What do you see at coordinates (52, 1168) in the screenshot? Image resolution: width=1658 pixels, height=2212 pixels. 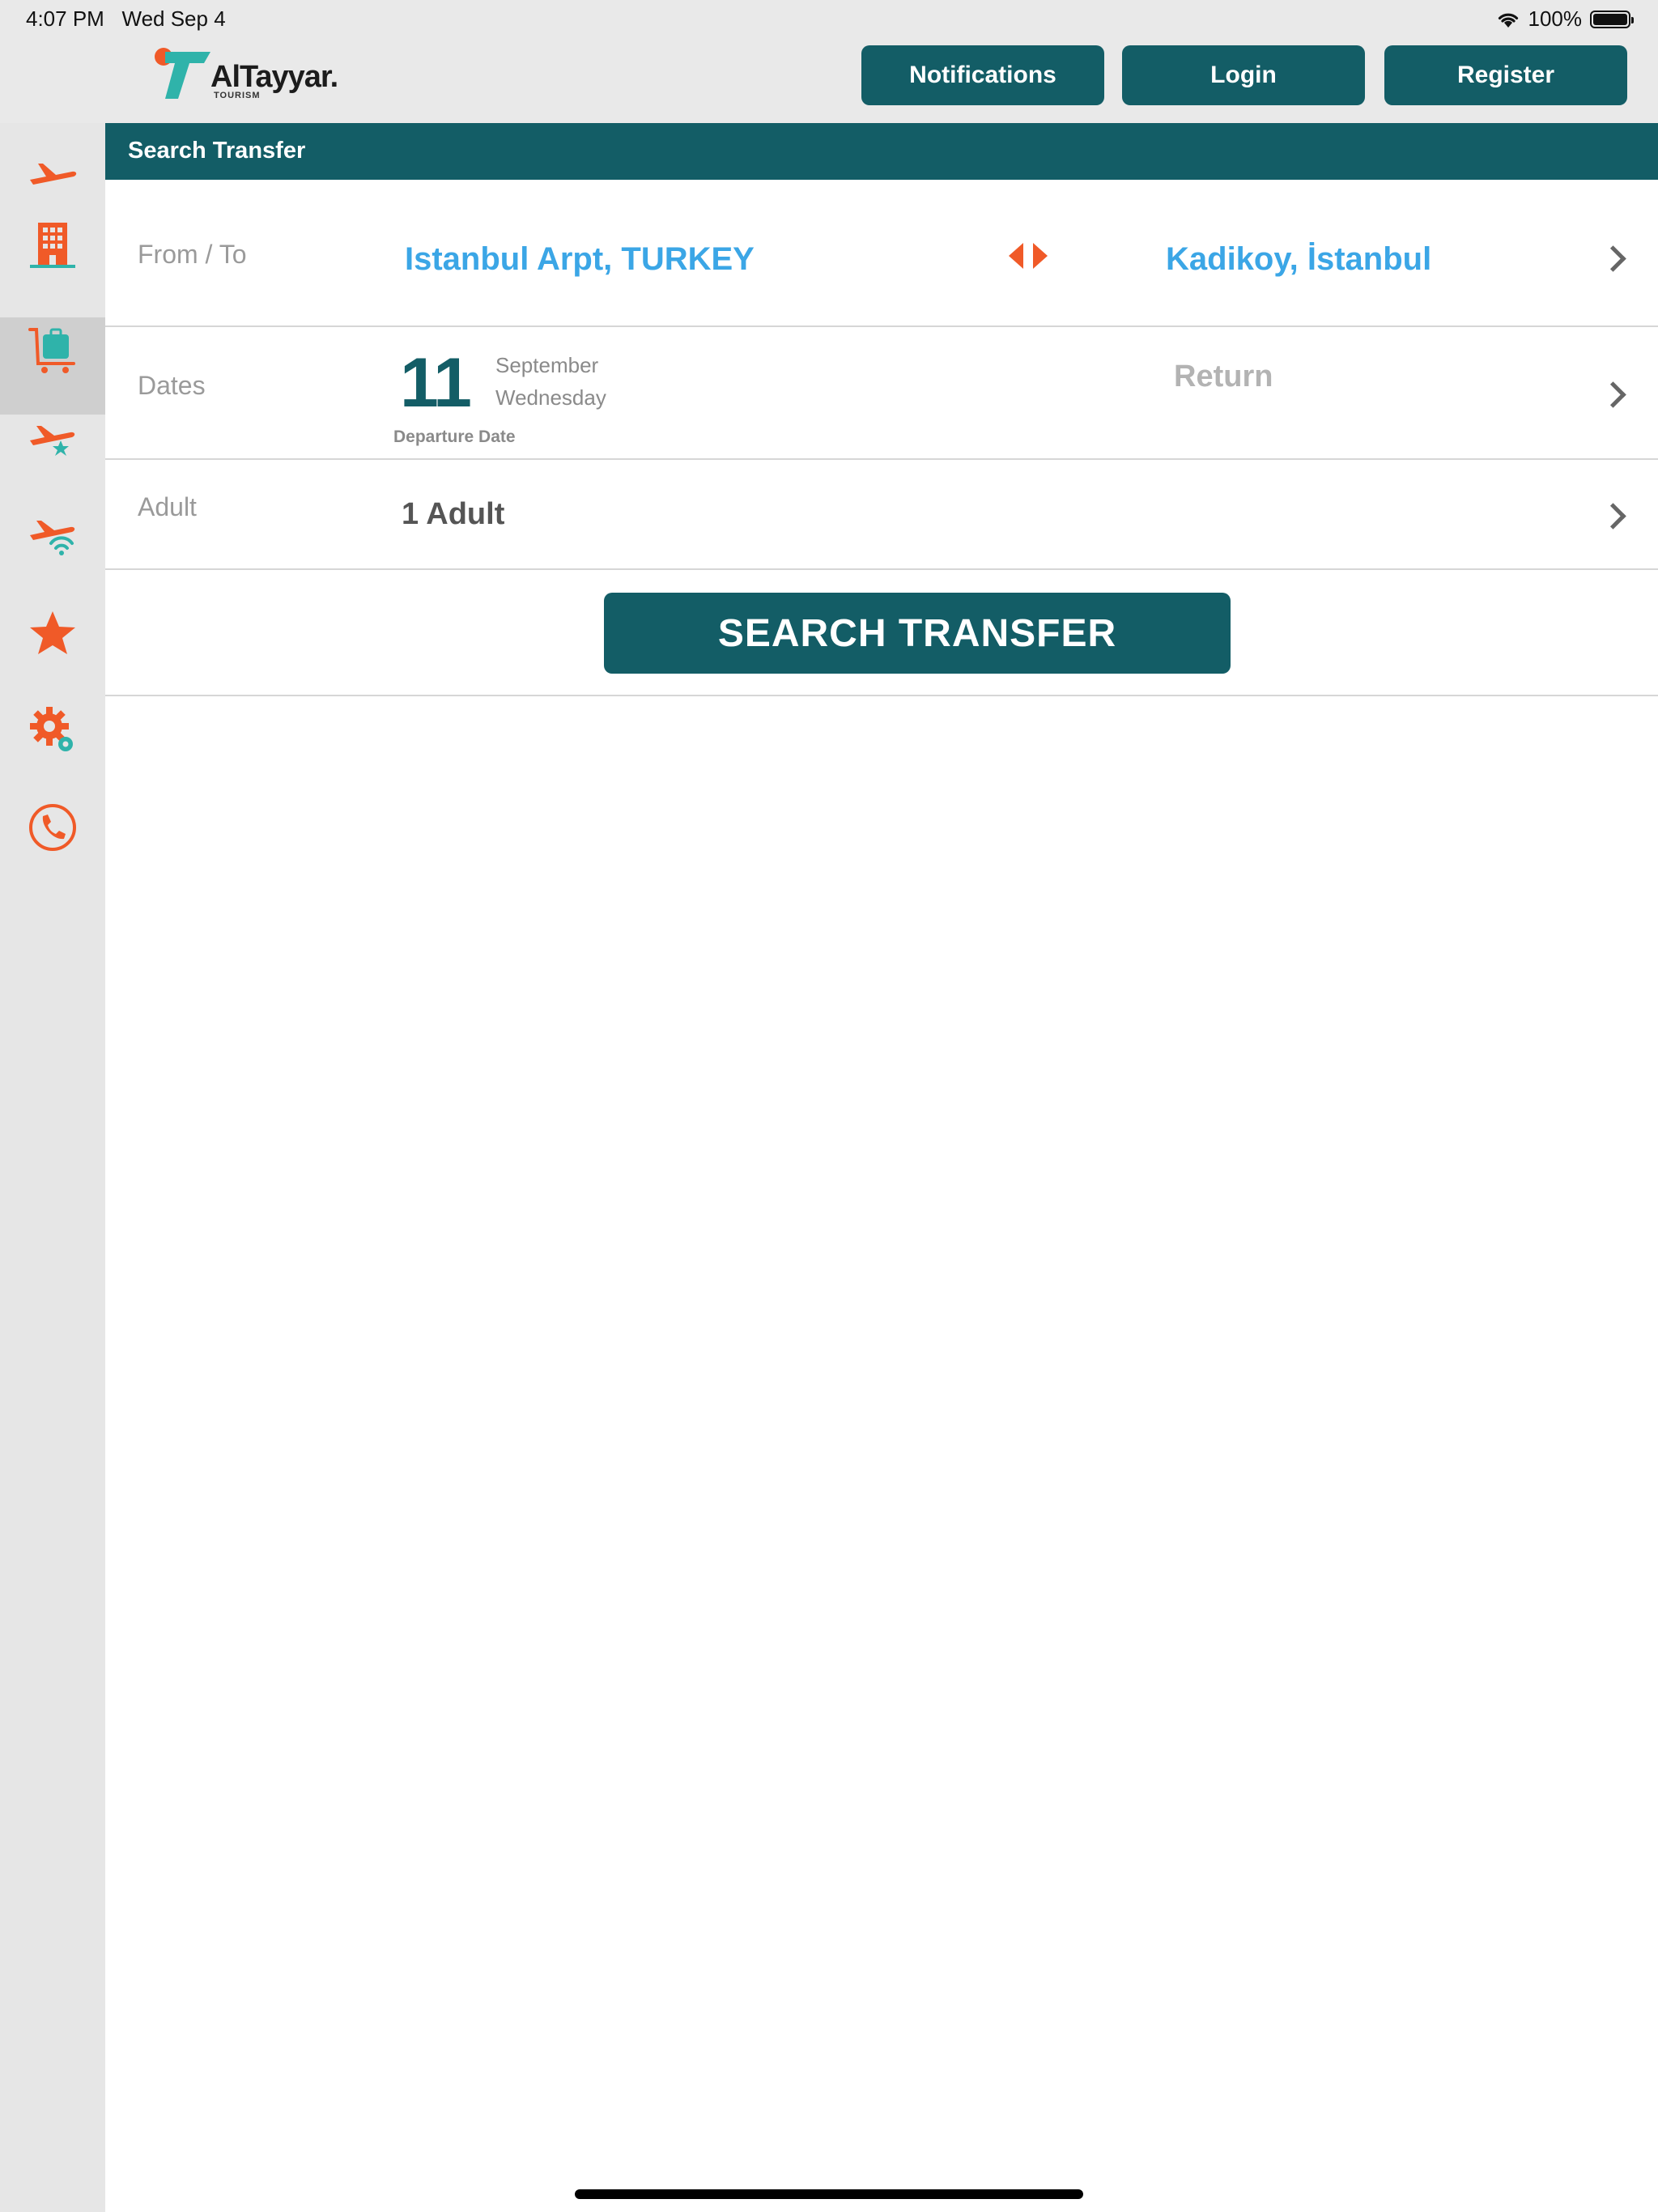 I see `sidebar` at bounding box center [52, 1168].